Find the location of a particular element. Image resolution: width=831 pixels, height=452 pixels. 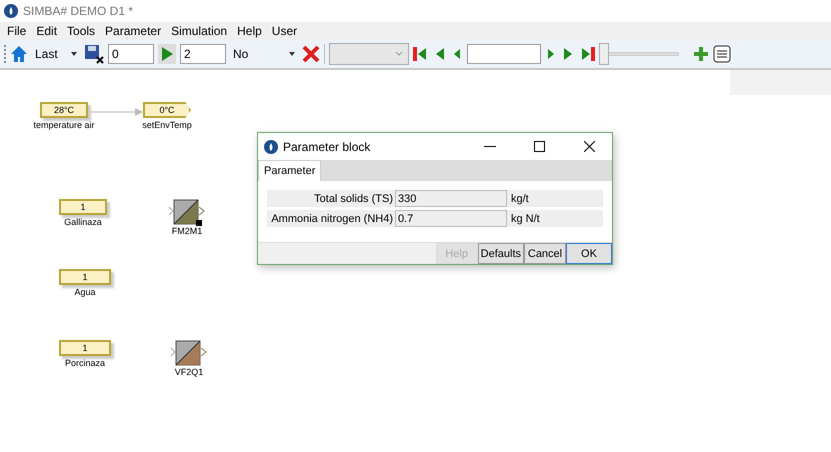

menu-item: Simulation is located at coordinates (199, 31).